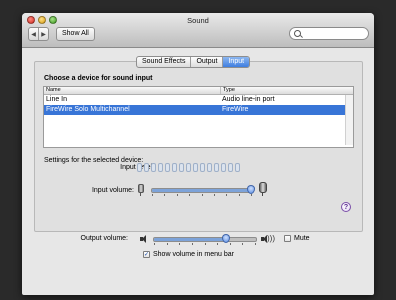 The height and width of the screenshot is (300, 396). I want to click on mic-high-icon, so click(263, 189).